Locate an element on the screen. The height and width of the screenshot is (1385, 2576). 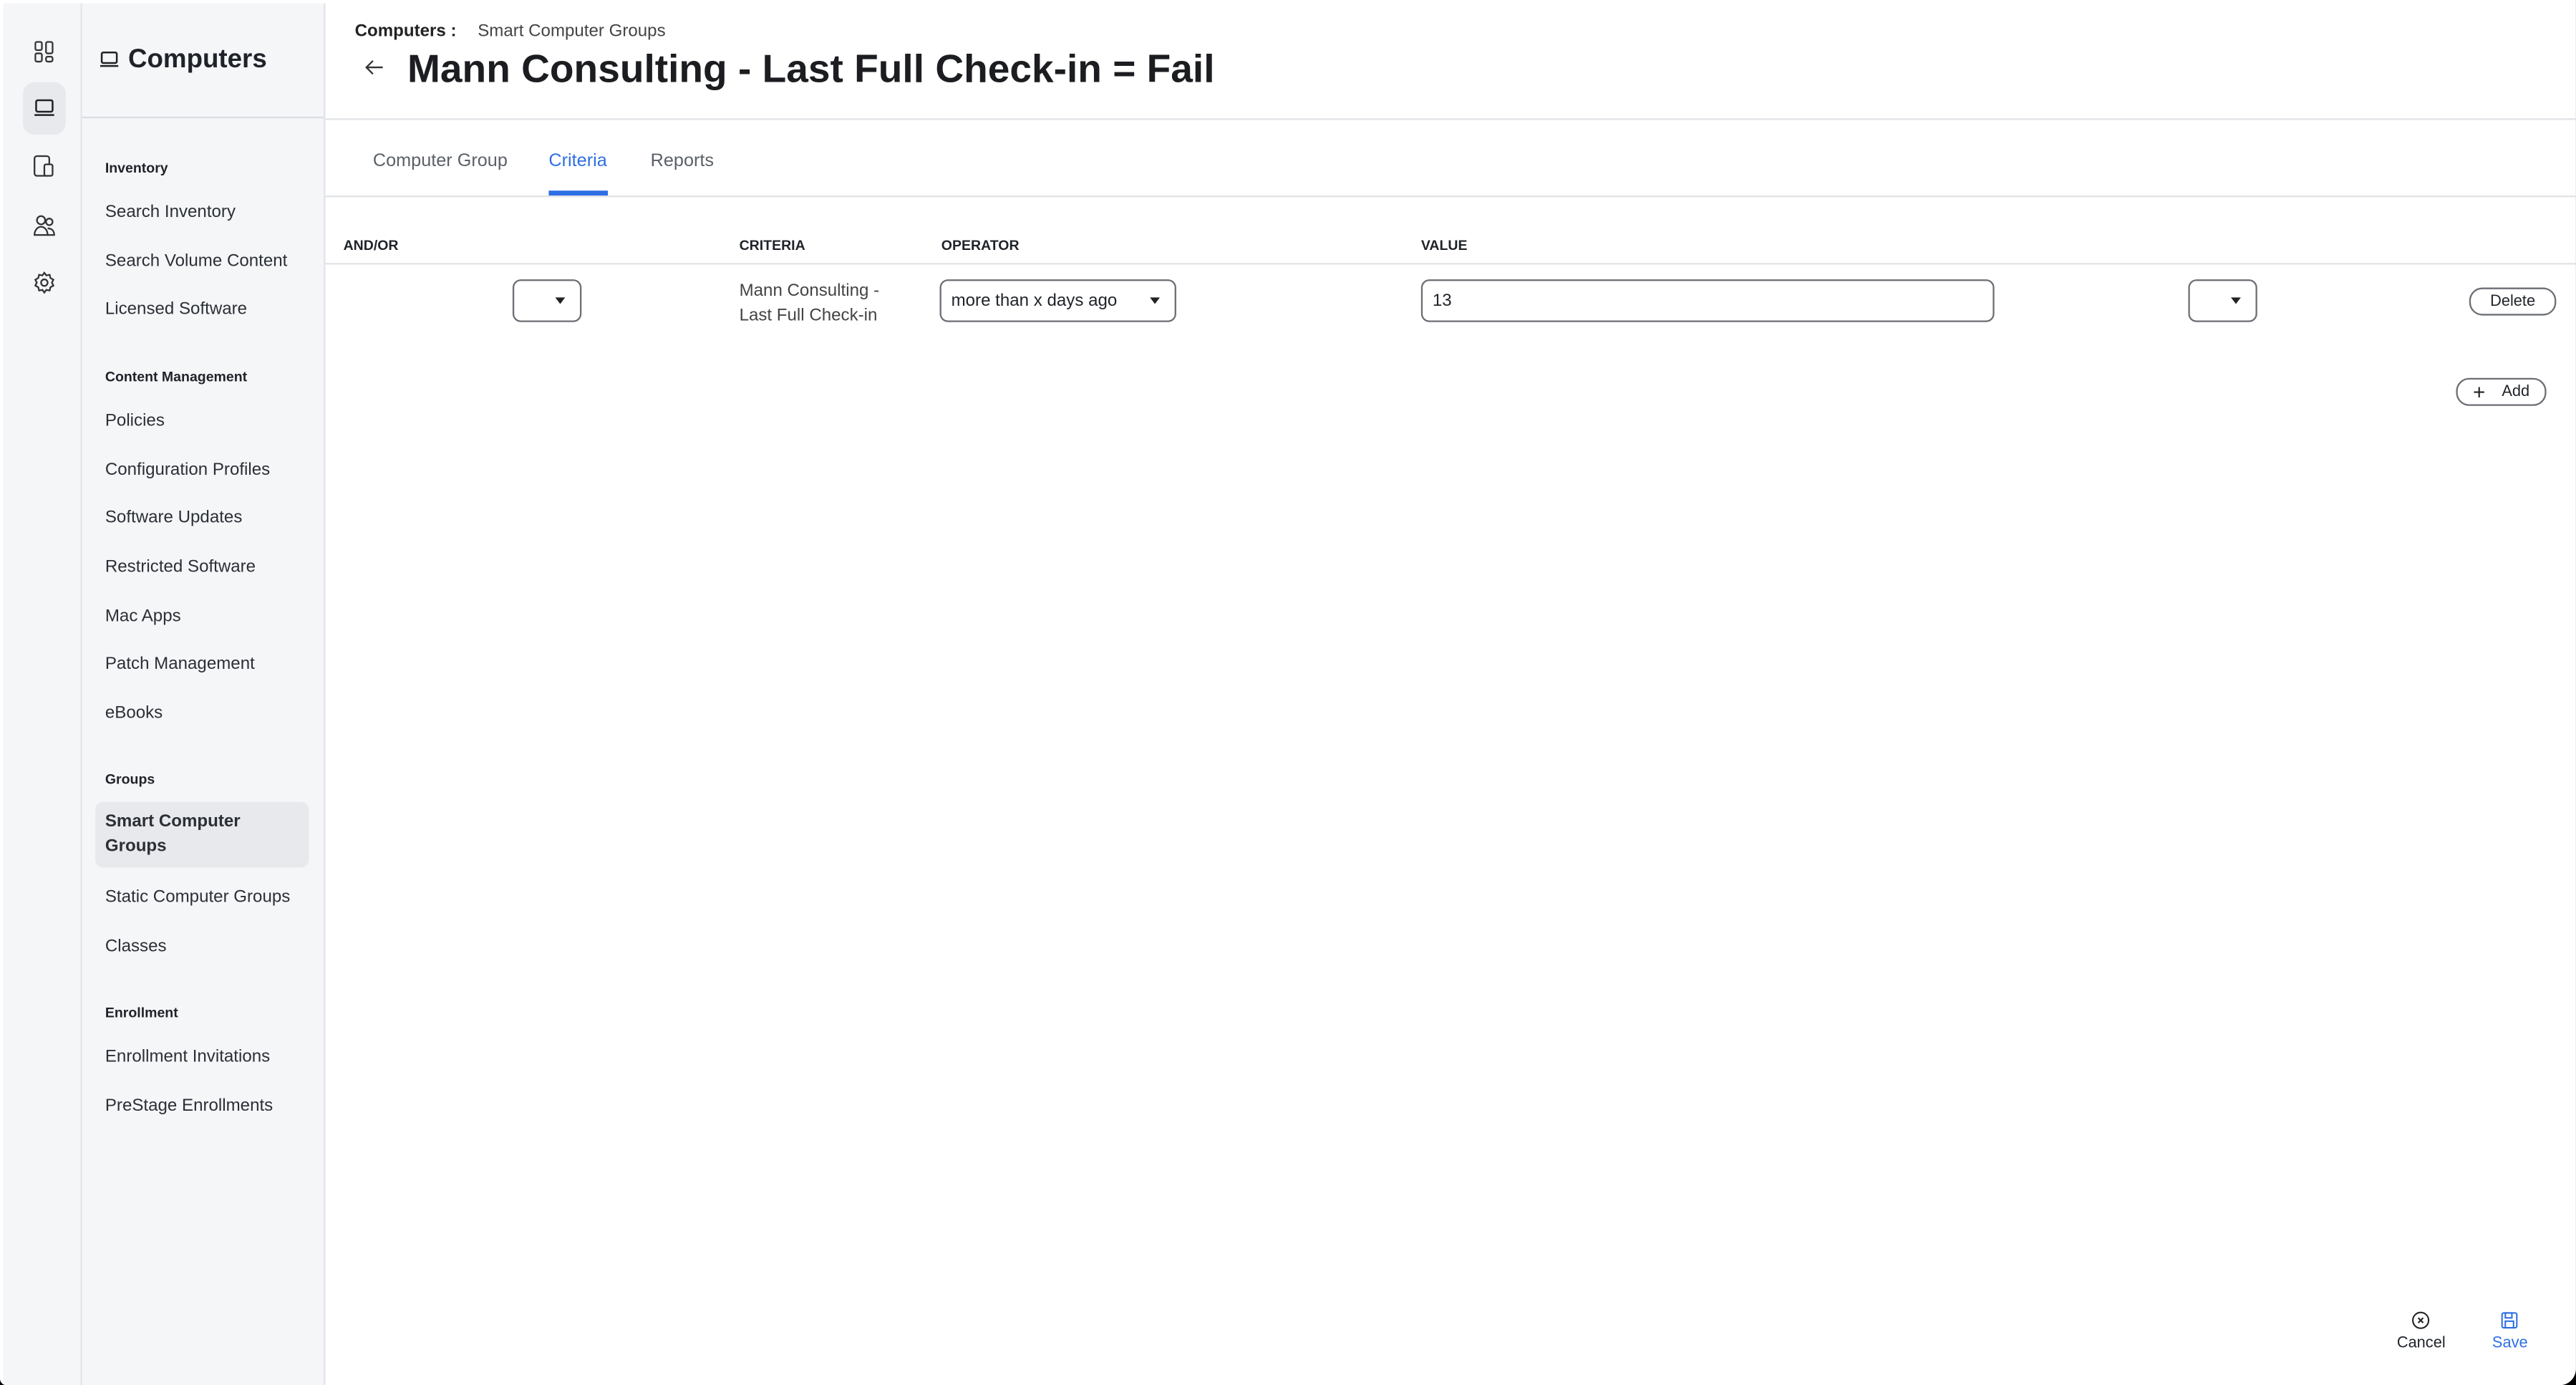
tabs-divider is located at coordinates (1450, 197).